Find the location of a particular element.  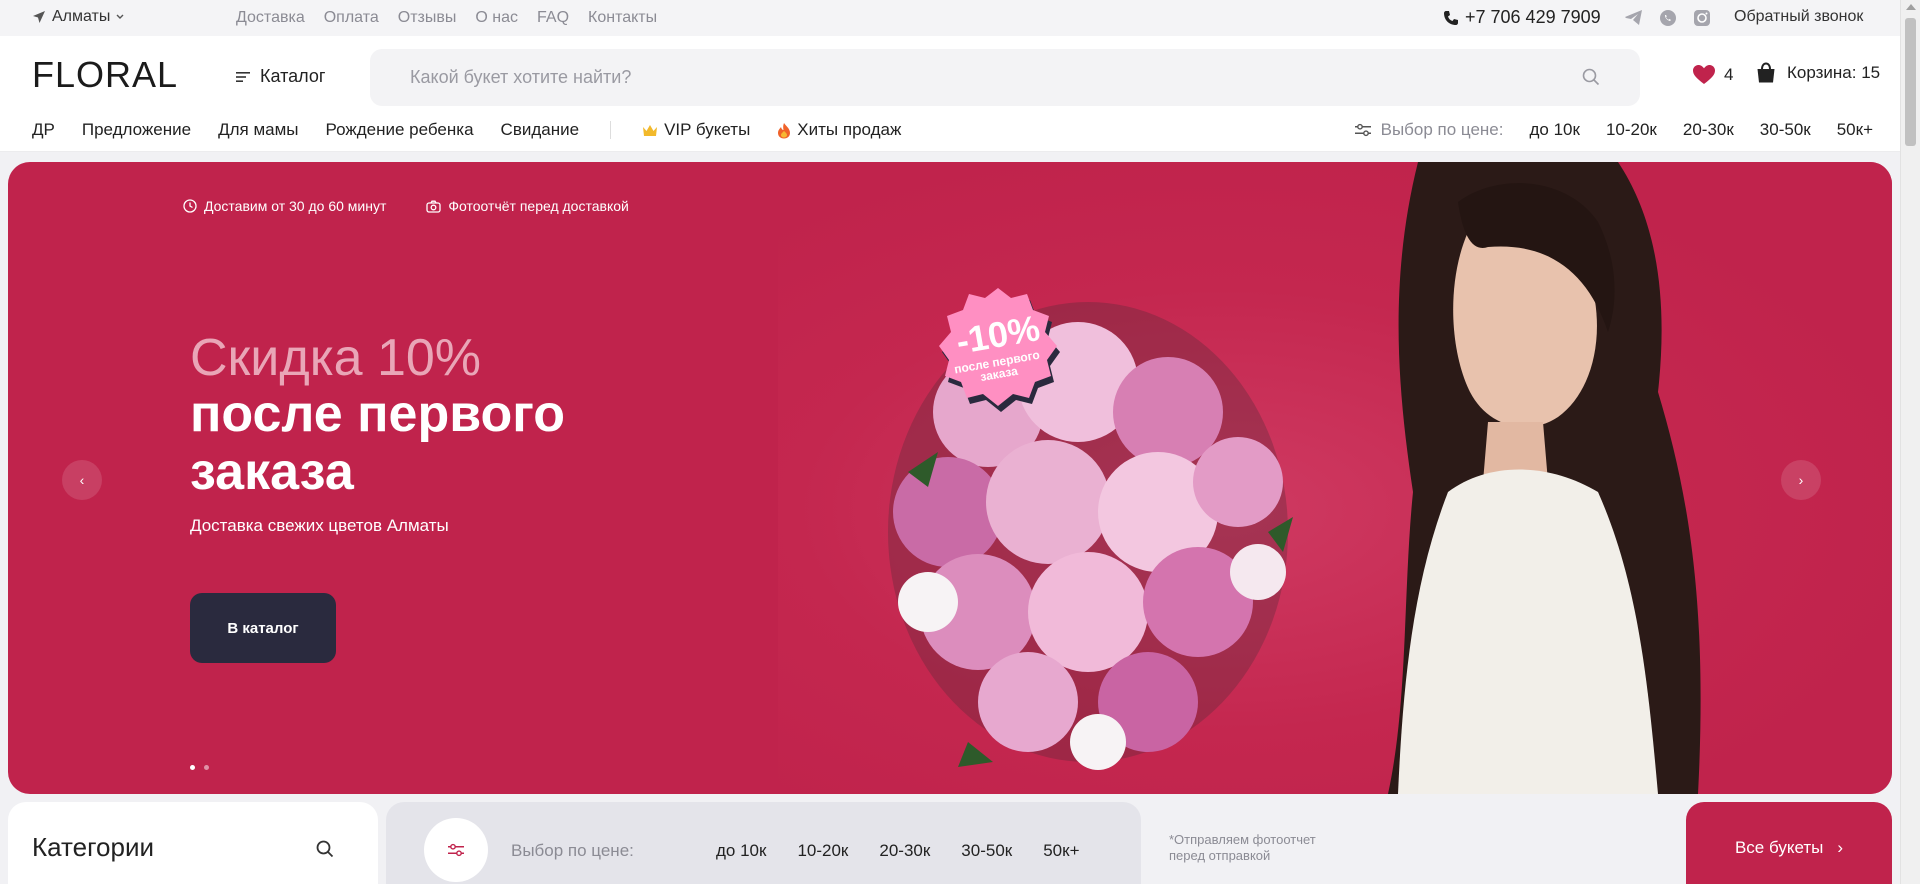

categories-panel: Категории is located at coordinates (193, 843).